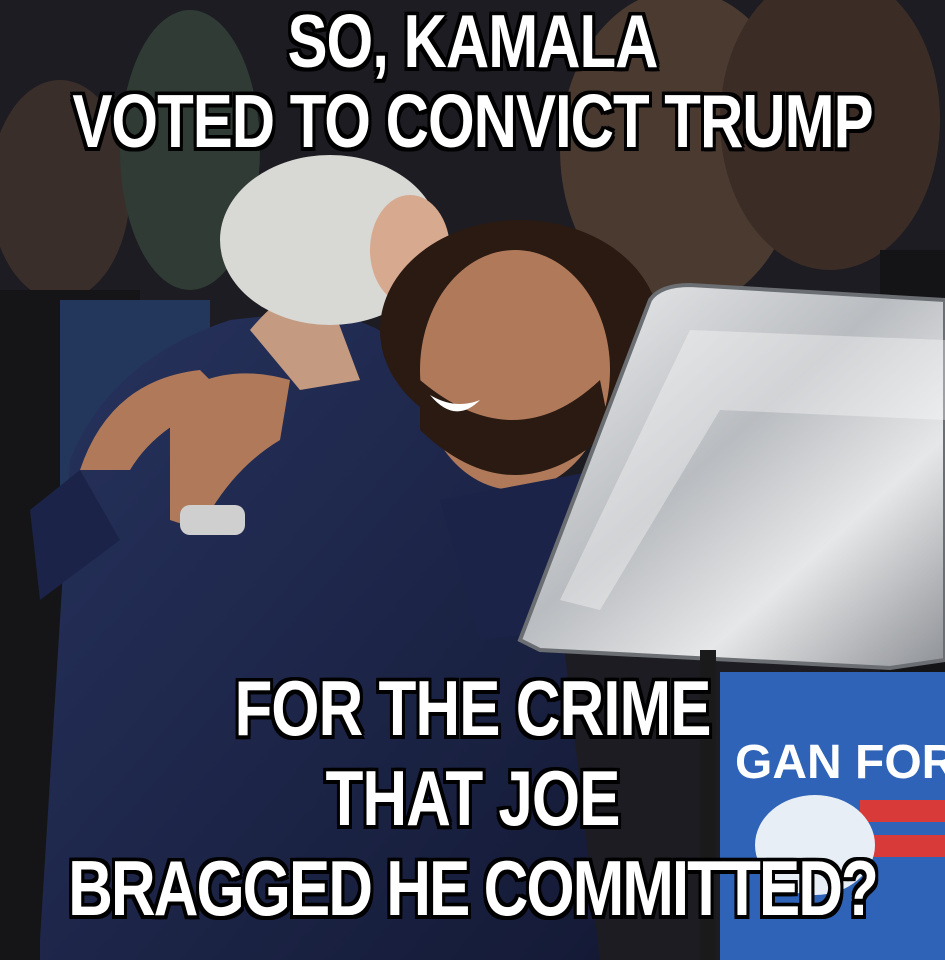 The width and height of the screenshot is (945, 960). I want to click on bottom-caption-line-2: THAT JOE, so click(473, 799).